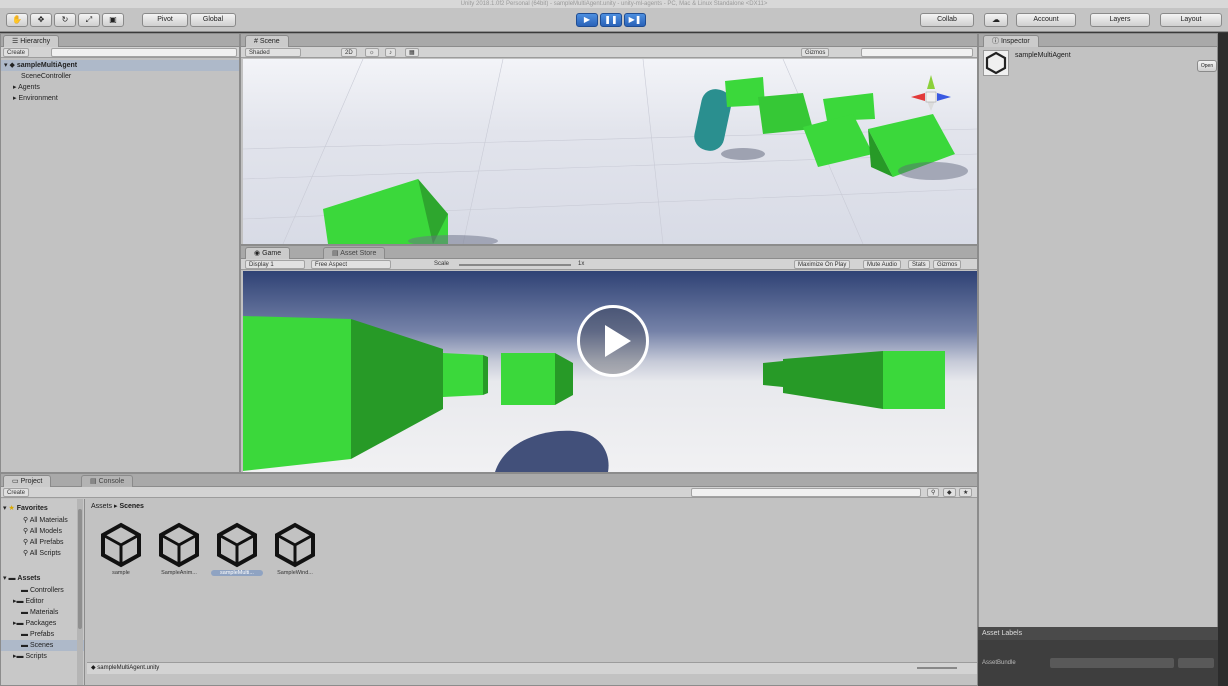 This screenshot has height=686, width=1228. Describe the element at coordinates (42, 508) in the screenshot. I see `favorites-root: ▾ ★ Favorites` at that location.